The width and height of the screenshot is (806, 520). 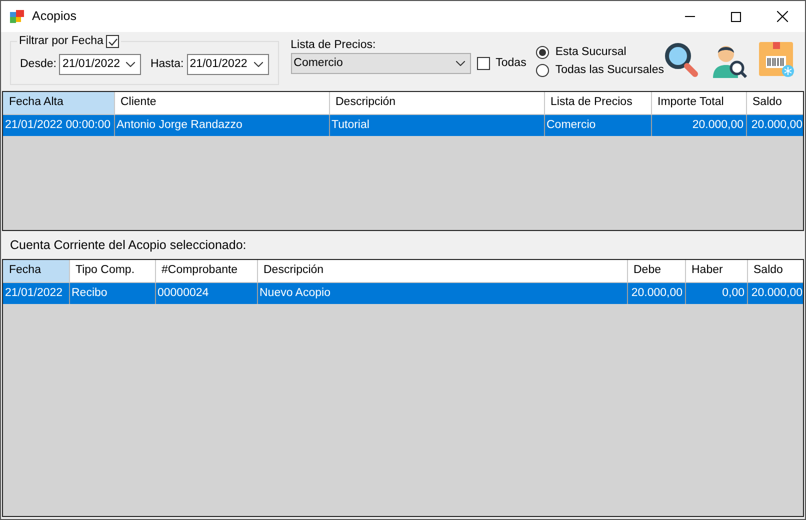 I want to click on table-cell: Comercio, so click(x=597, y=125).